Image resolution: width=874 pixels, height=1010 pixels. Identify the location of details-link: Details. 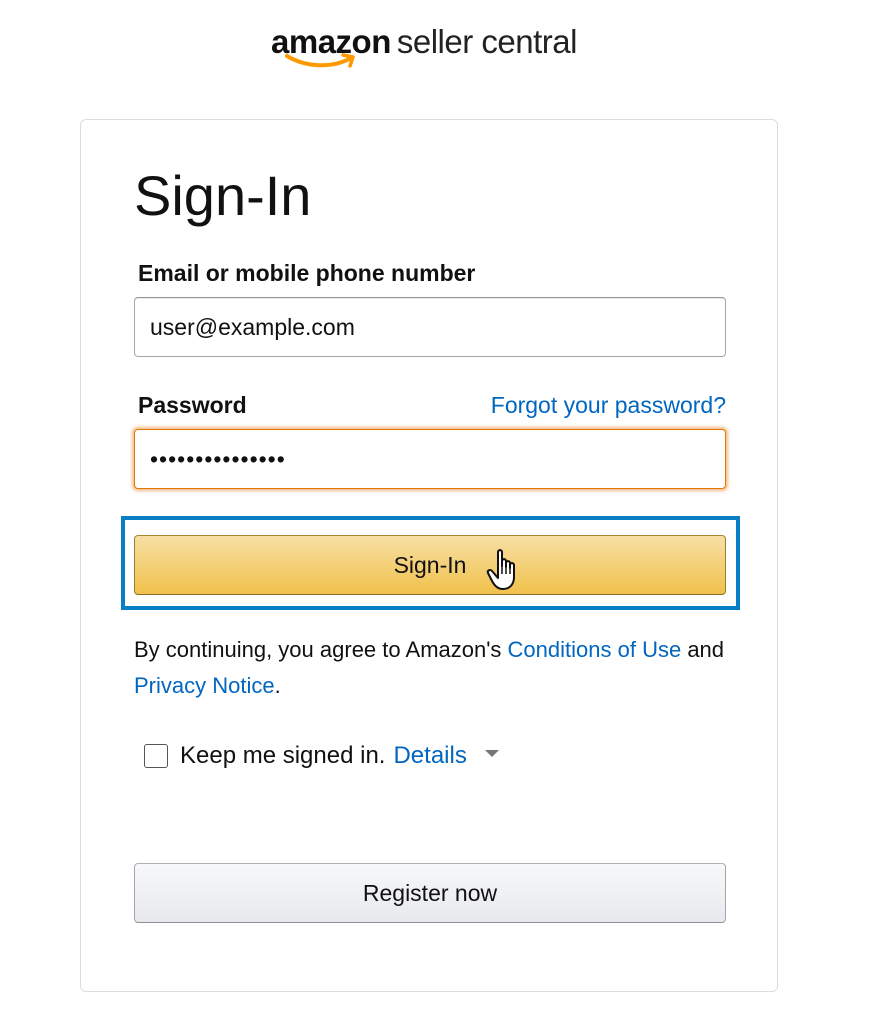
(429, 756).